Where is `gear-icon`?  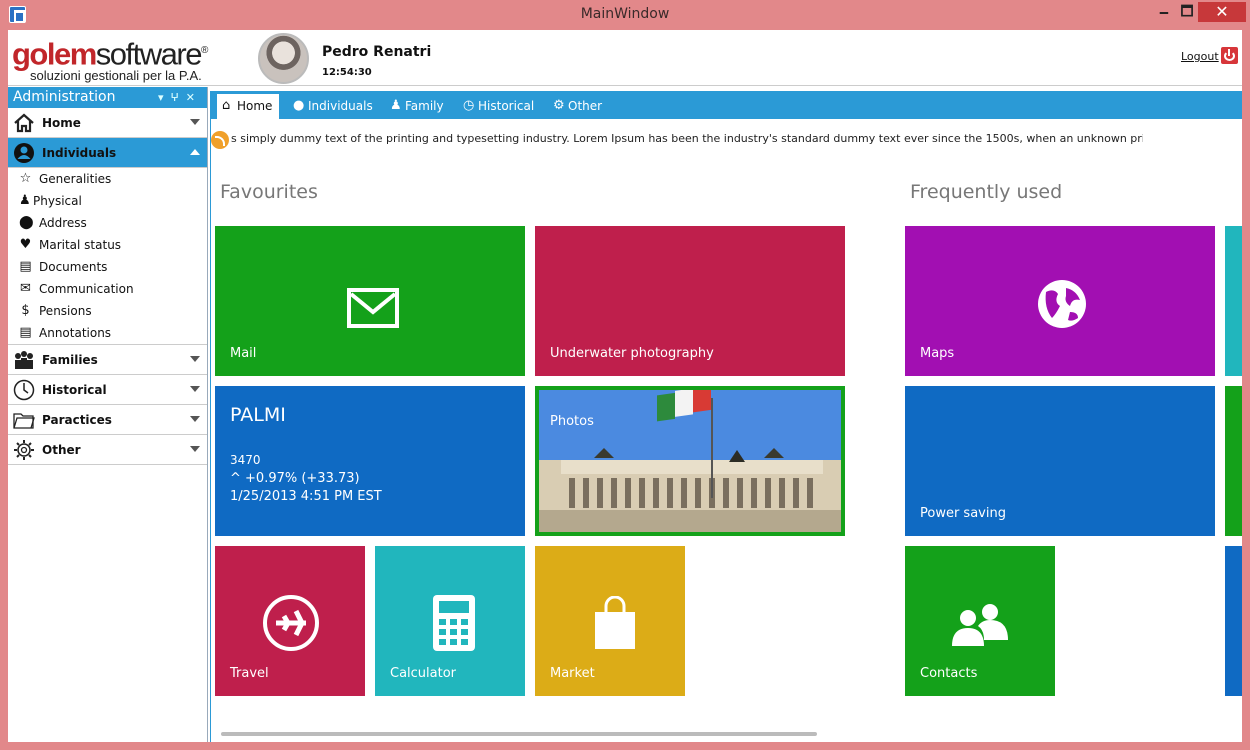 gear-icon is located at coordinates (24, 450).